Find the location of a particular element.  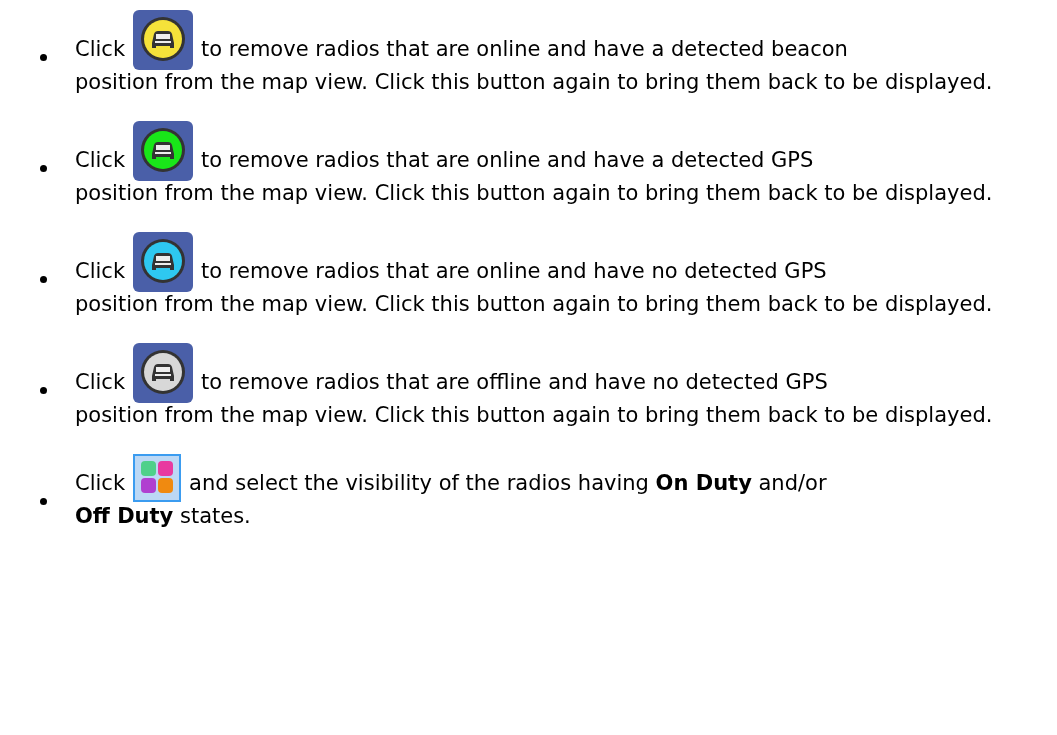

instruction-text: to remove radios that are offline and have no detected GPS is located at coordinates (514, 382).